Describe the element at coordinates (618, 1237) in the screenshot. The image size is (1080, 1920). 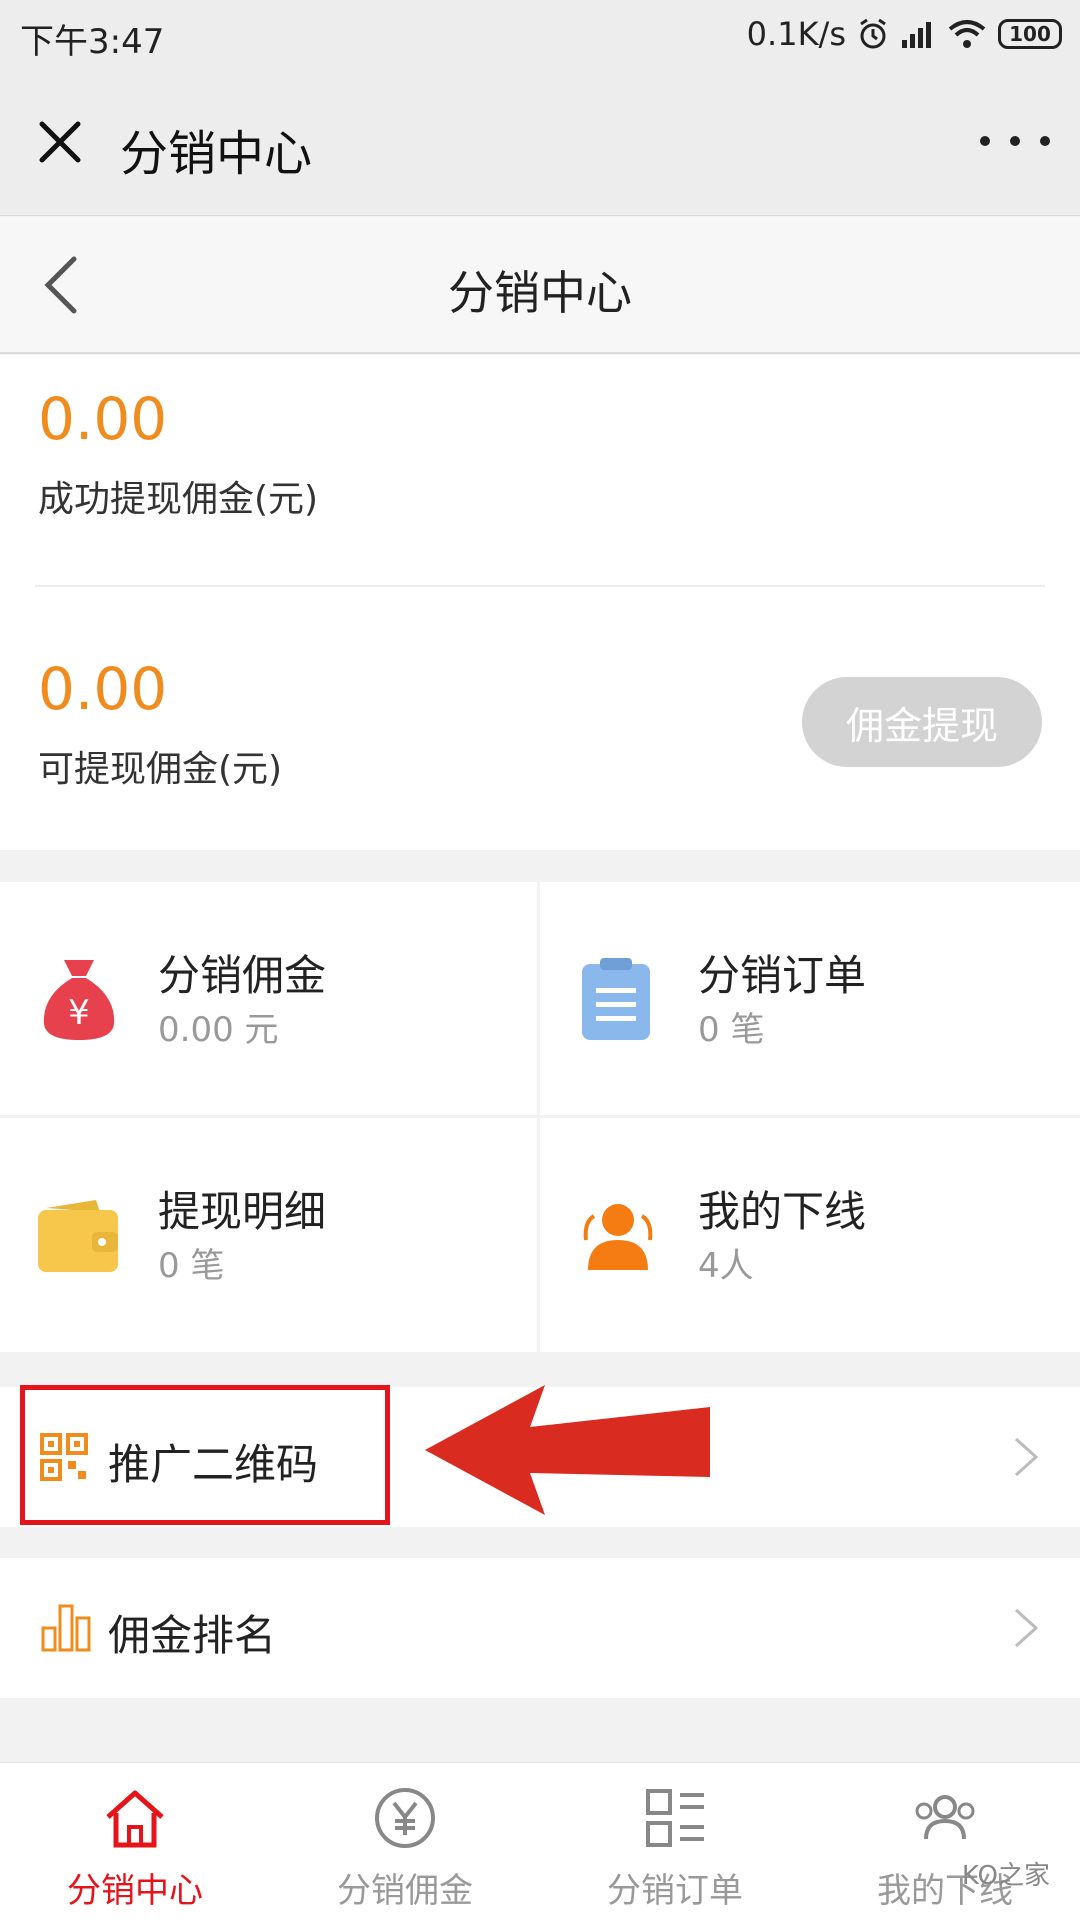
I see `users-icon` at that location.